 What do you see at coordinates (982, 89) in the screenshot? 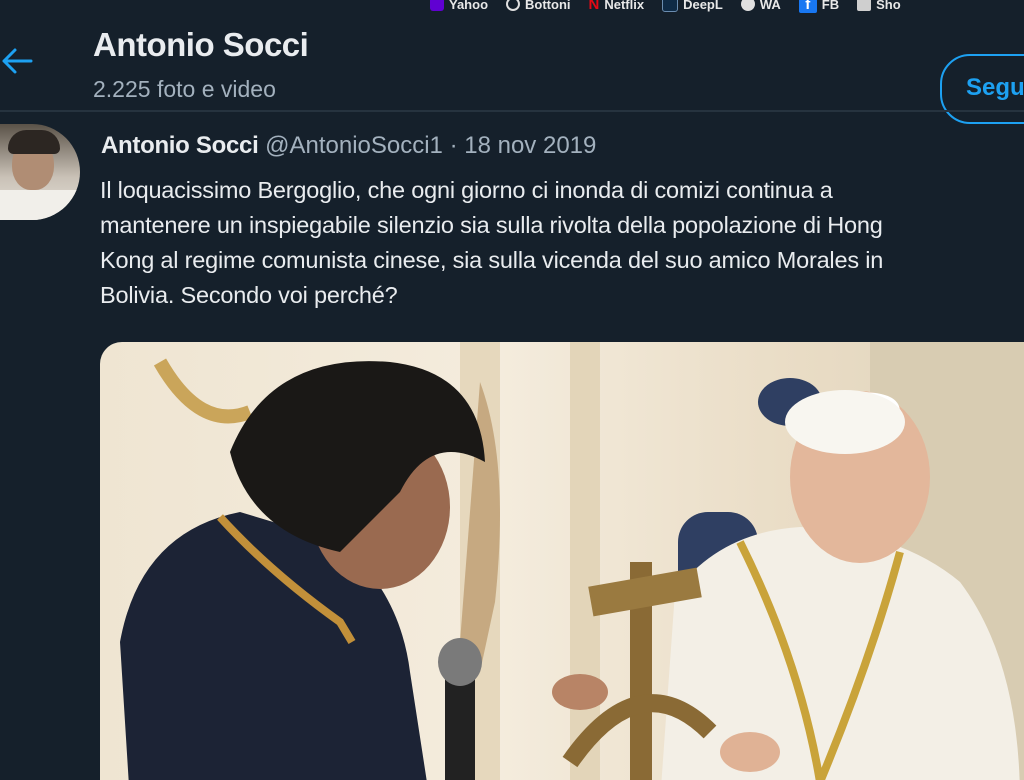
I see `follow-button: Segu` at bounding box center [982, 89].